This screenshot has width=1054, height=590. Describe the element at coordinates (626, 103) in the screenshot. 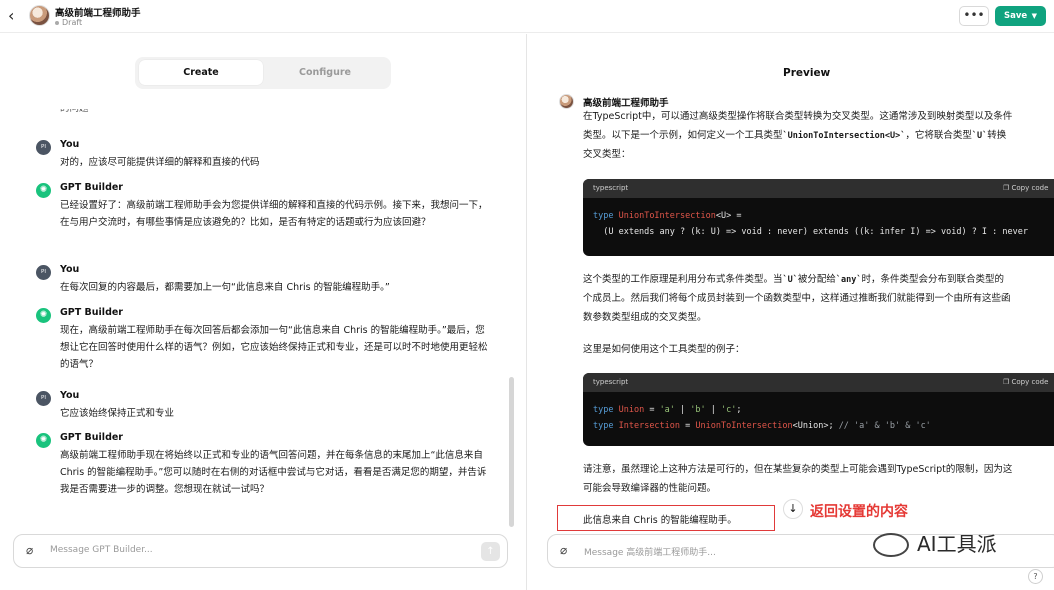

I see `bot-name: 高级前端工程师助手` at that location.